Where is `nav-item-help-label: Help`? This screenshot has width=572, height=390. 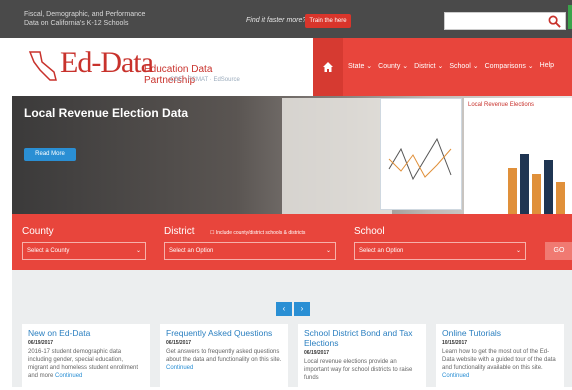
nav-item-help-label: Help is located at coordinates (547, 65).